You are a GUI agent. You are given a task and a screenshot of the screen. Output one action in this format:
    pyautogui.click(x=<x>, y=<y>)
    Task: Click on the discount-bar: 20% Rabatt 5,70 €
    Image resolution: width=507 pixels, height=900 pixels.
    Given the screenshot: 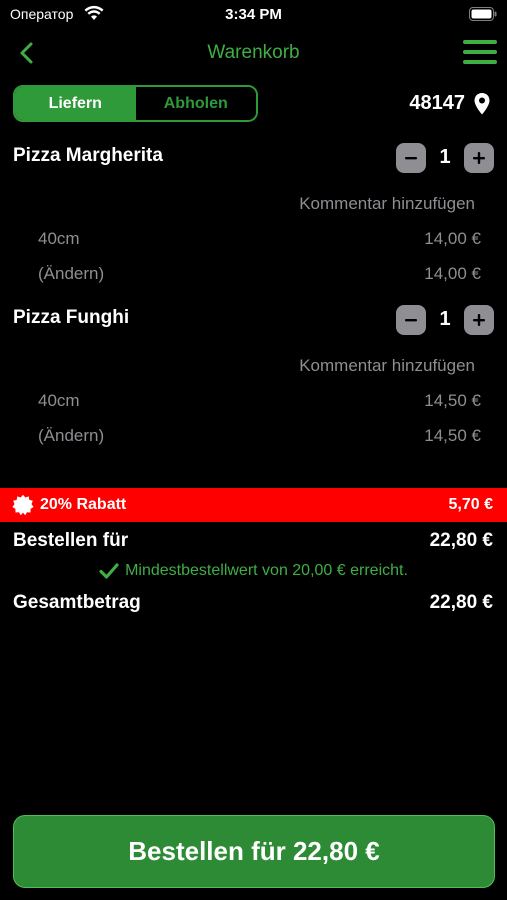 What is the action you would take?
    pyautogui.click(x=253, y=505)
    